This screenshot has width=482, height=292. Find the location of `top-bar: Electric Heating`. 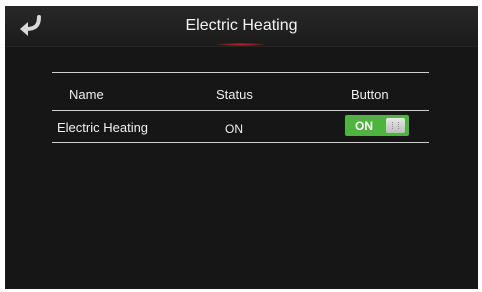

top-bar: Electric Heating is located at coordinates (241, 26).